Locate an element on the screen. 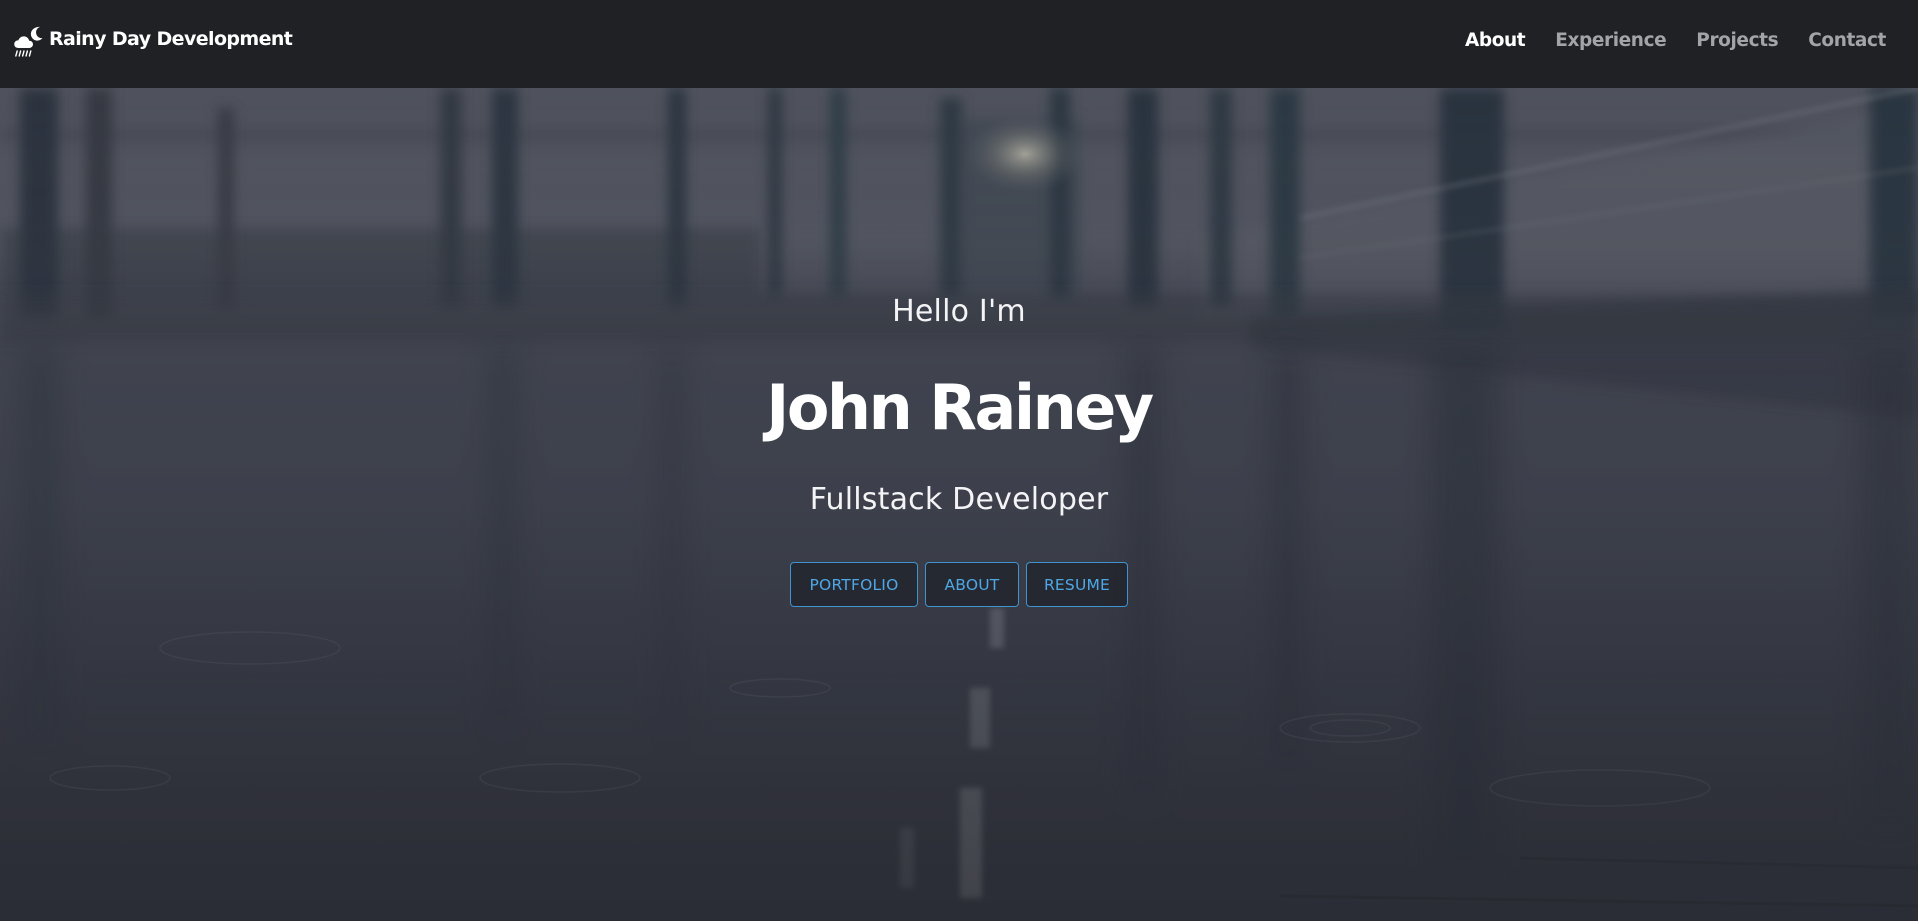 This screenshot has height=921, width=1918. hero-role: Fullstack Developer is located at coordinates (959, 499).